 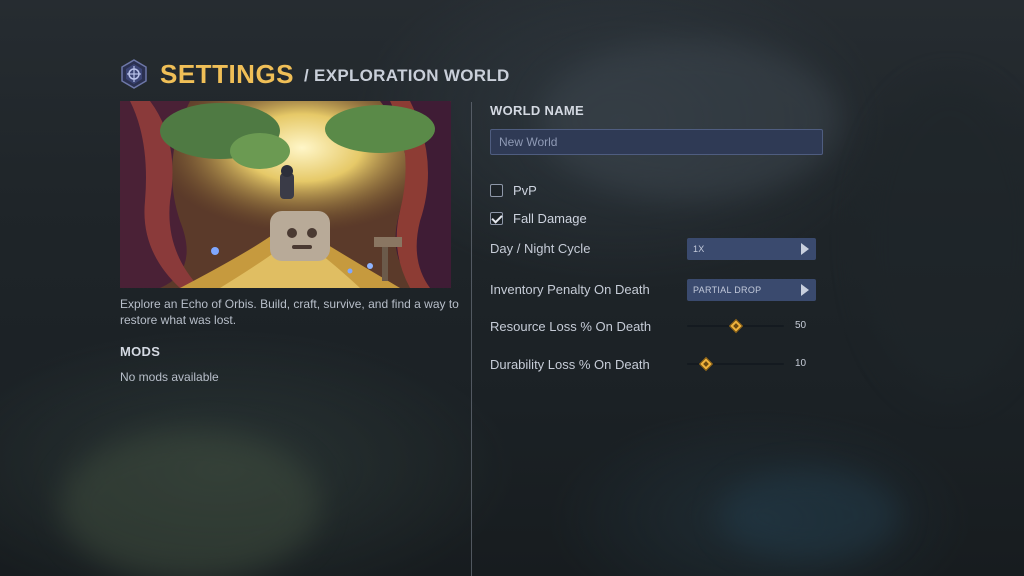 I want to click on fall-damage-label: Fall Damage, so click(x=550, y=218).